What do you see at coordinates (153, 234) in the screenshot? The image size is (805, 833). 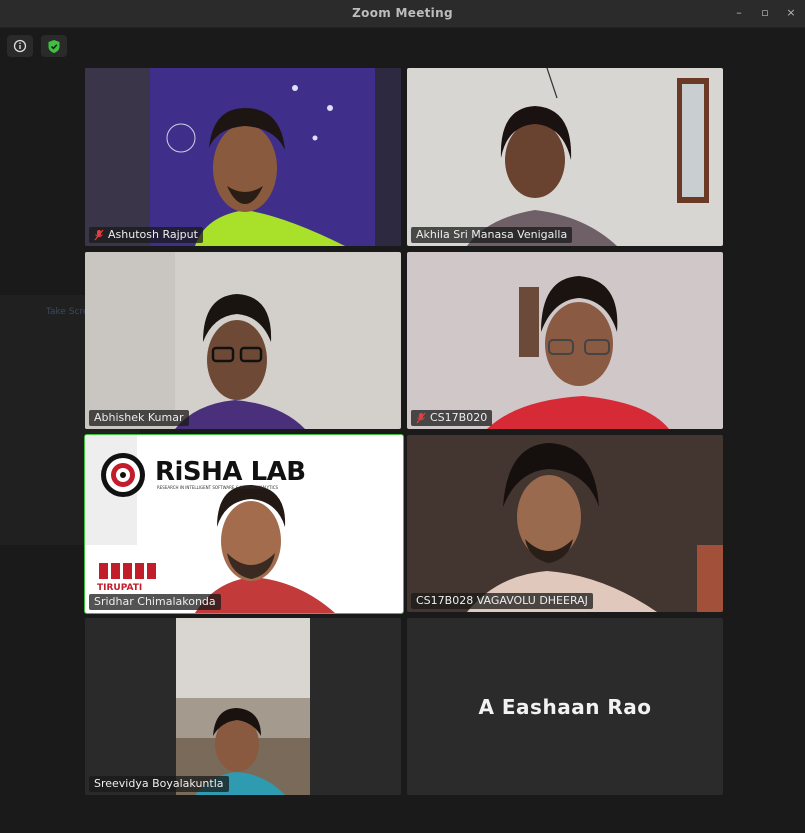 I see `participant-name: Ashutosh Rajput` at bounding box center [153, 234].